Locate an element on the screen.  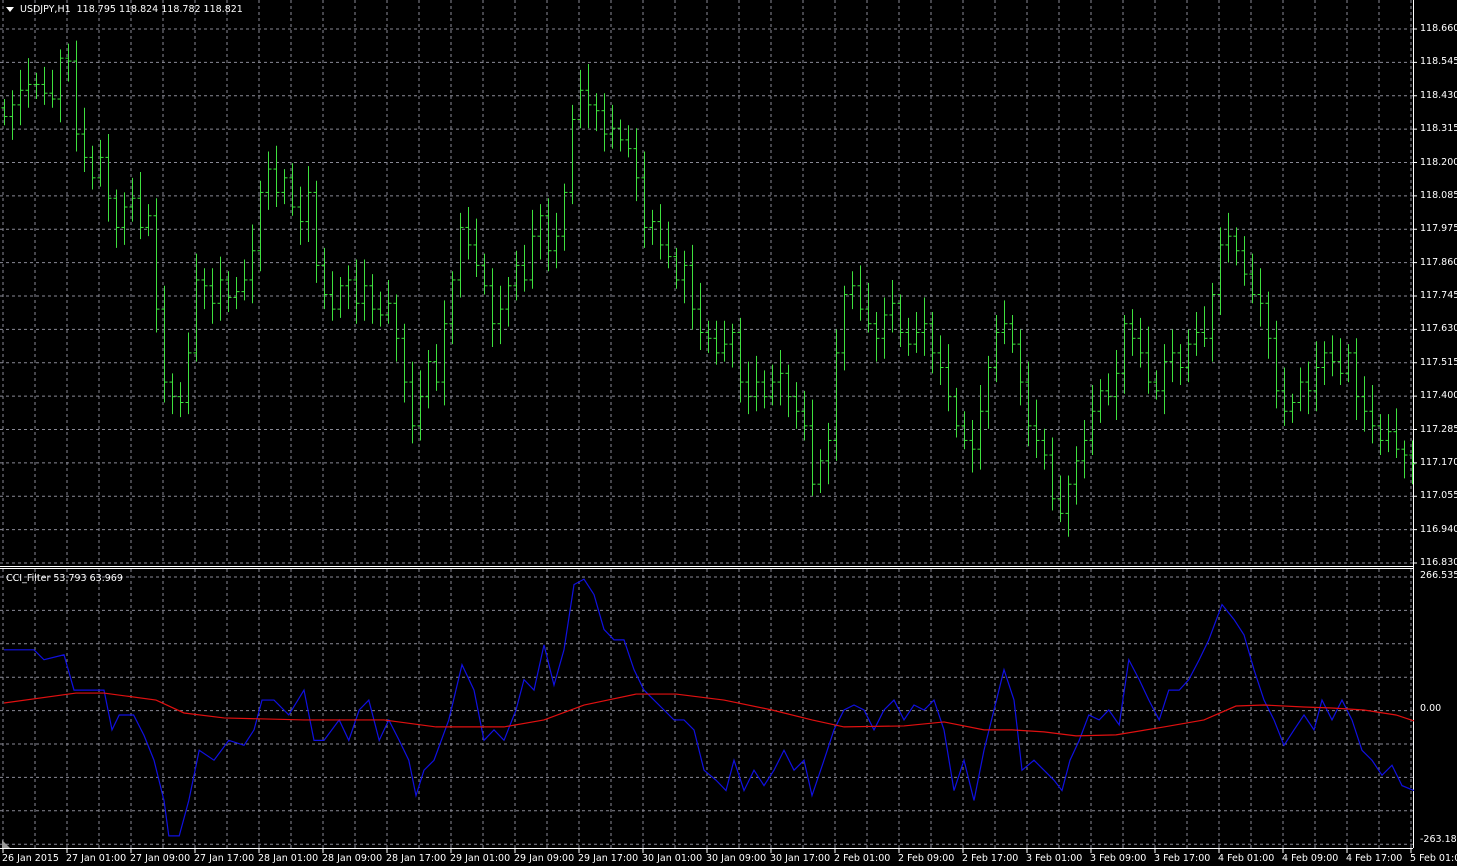
time-axis-label: 3 Feb 17:00 is located at coordinates (1182, 858).